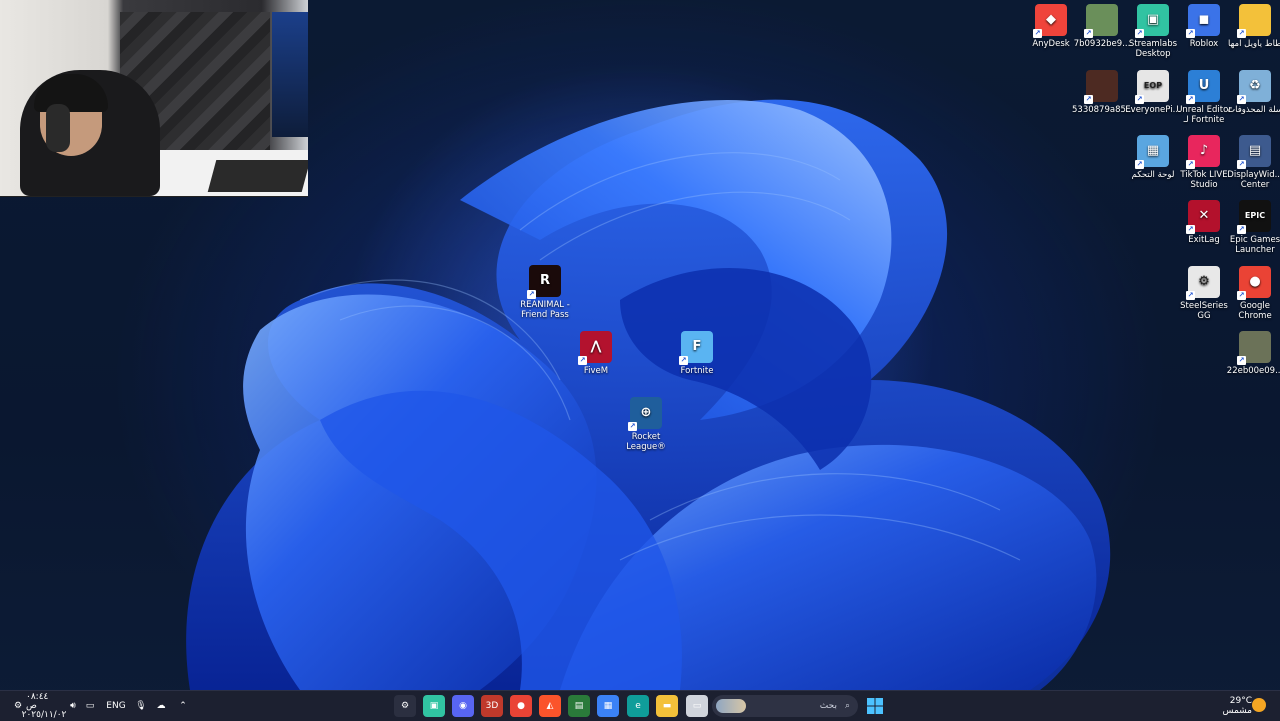 The height and width of the screenshot is (721, 1280). Describe the element at coordinates (1237, 711) in the screenshot. I see `weather-text: مشمس` at that location.